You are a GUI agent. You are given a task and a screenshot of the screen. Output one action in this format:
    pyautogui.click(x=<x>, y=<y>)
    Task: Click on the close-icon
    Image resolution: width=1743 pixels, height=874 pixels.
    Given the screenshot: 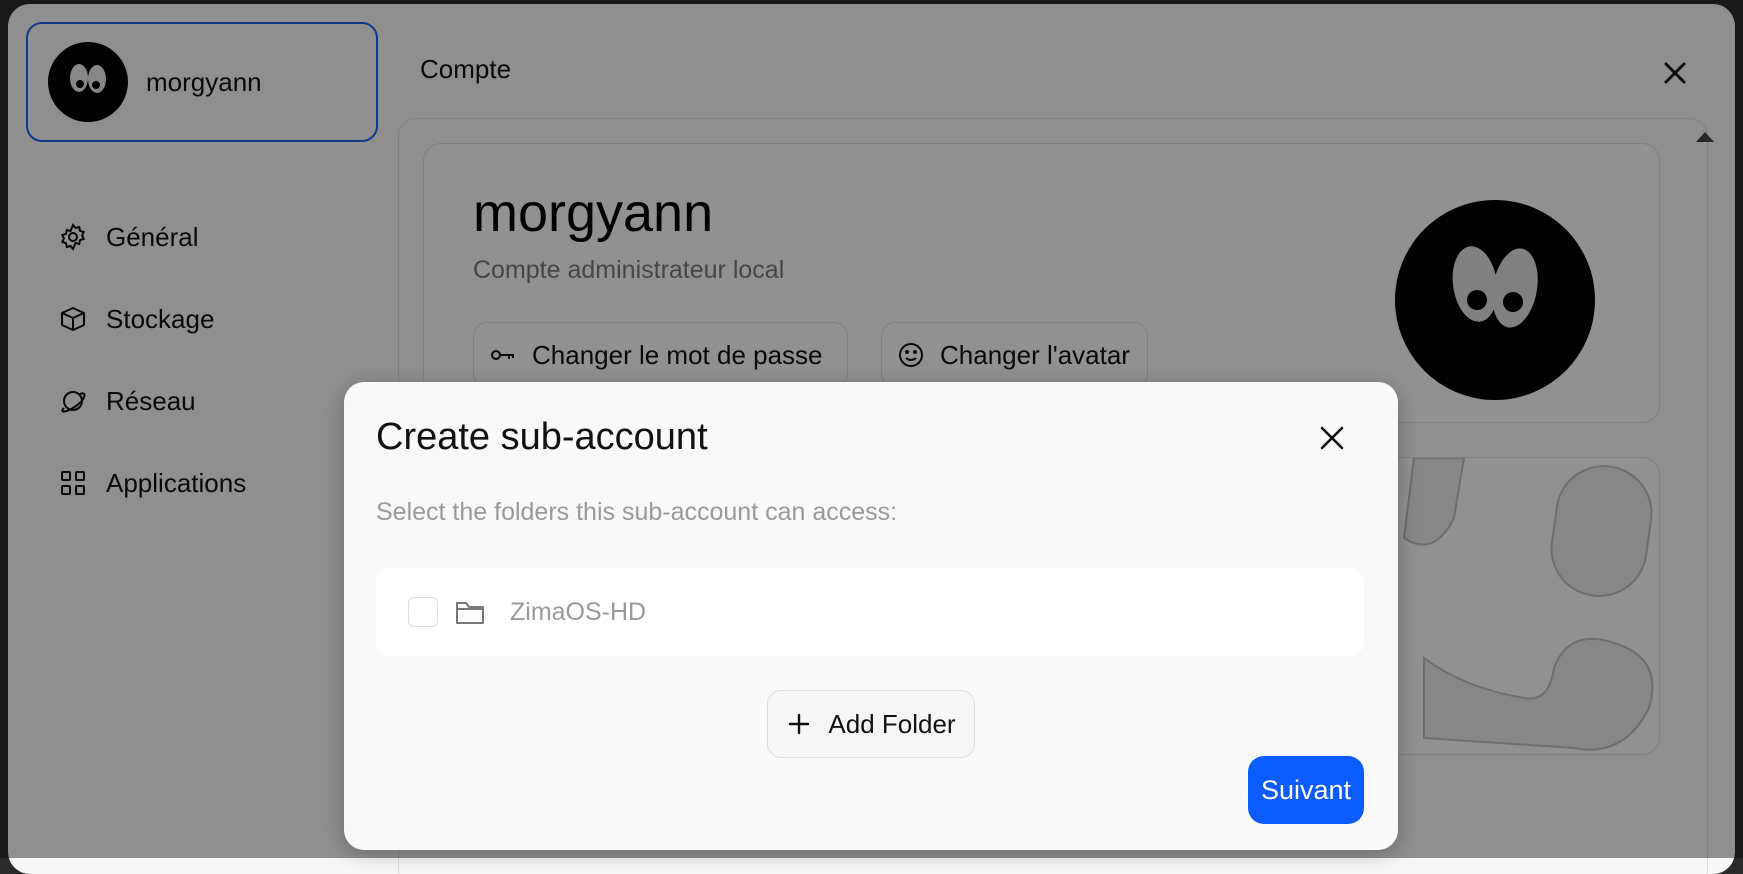 What is the action you would take?
    pyautogui.click(x=1332, y=438)
    